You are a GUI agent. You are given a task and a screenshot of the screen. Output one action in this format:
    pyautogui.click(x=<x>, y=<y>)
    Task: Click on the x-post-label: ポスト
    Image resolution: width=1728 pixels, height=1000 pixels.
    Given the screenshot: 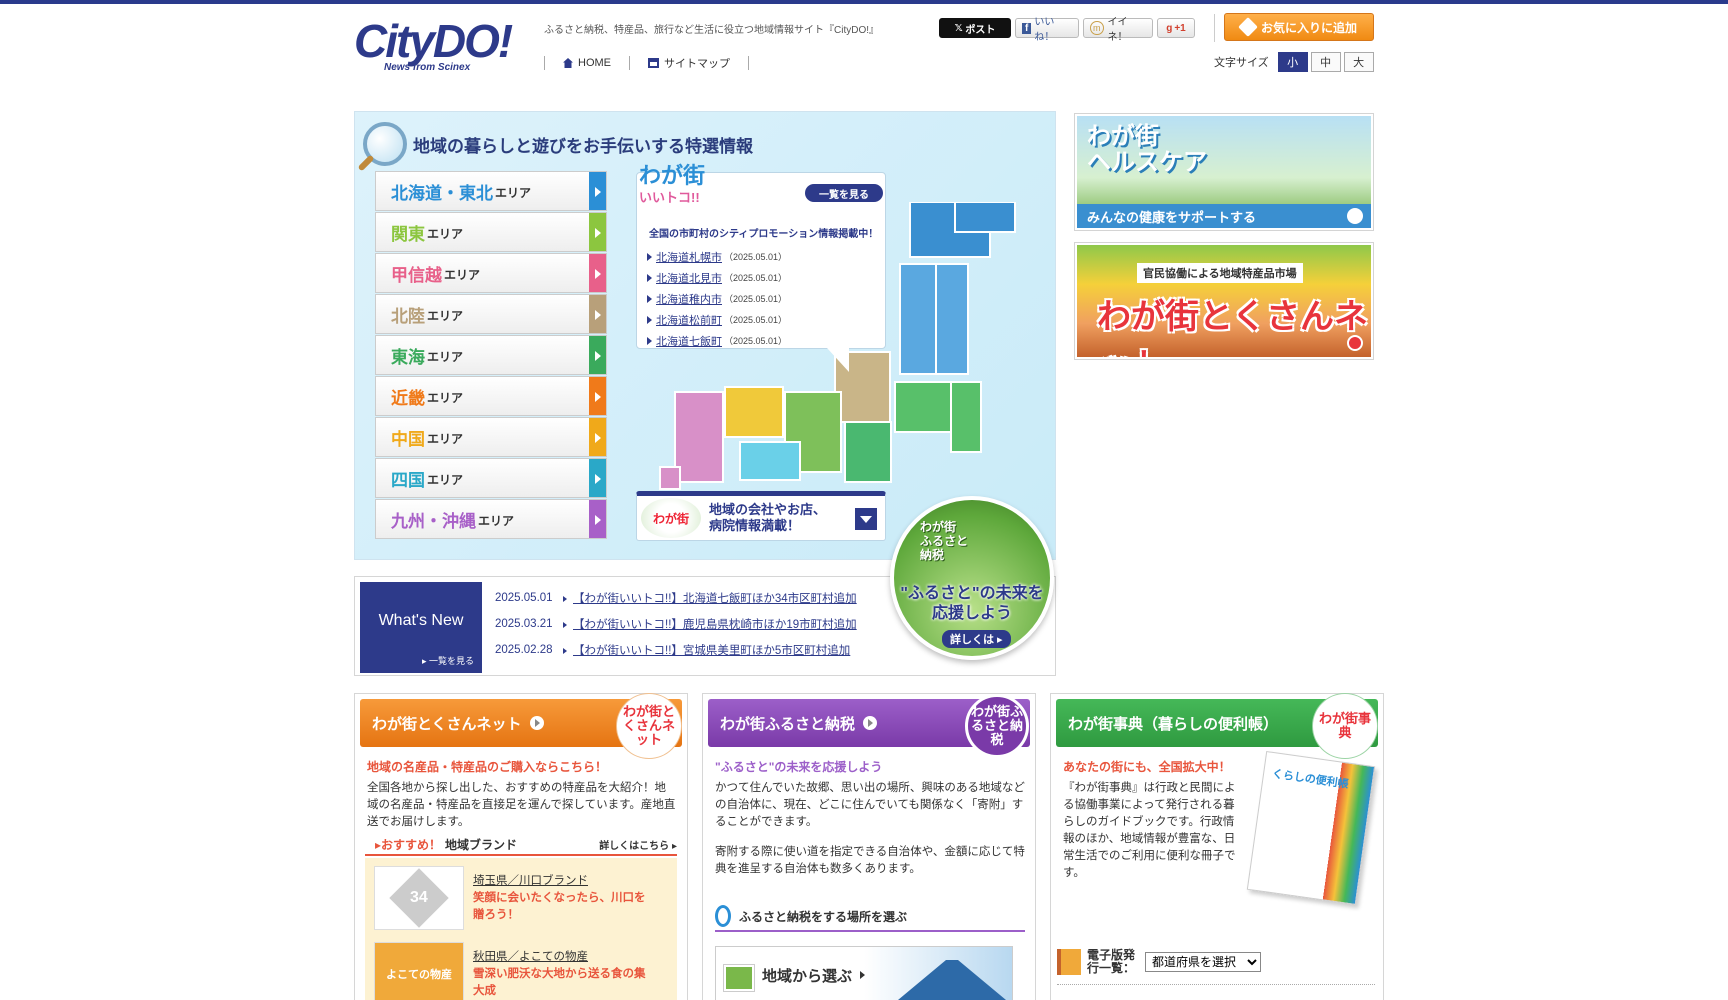 What is the action you would take?
    pyautogui.click(x=980, y=30)
    